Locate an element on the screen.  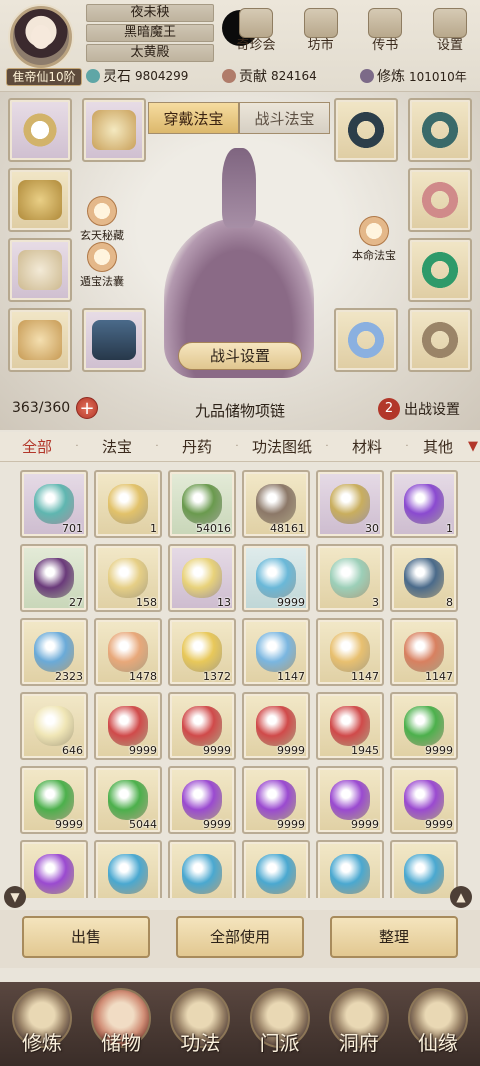
scroll-up-button: ▲ is located at coordinates (461, 897).